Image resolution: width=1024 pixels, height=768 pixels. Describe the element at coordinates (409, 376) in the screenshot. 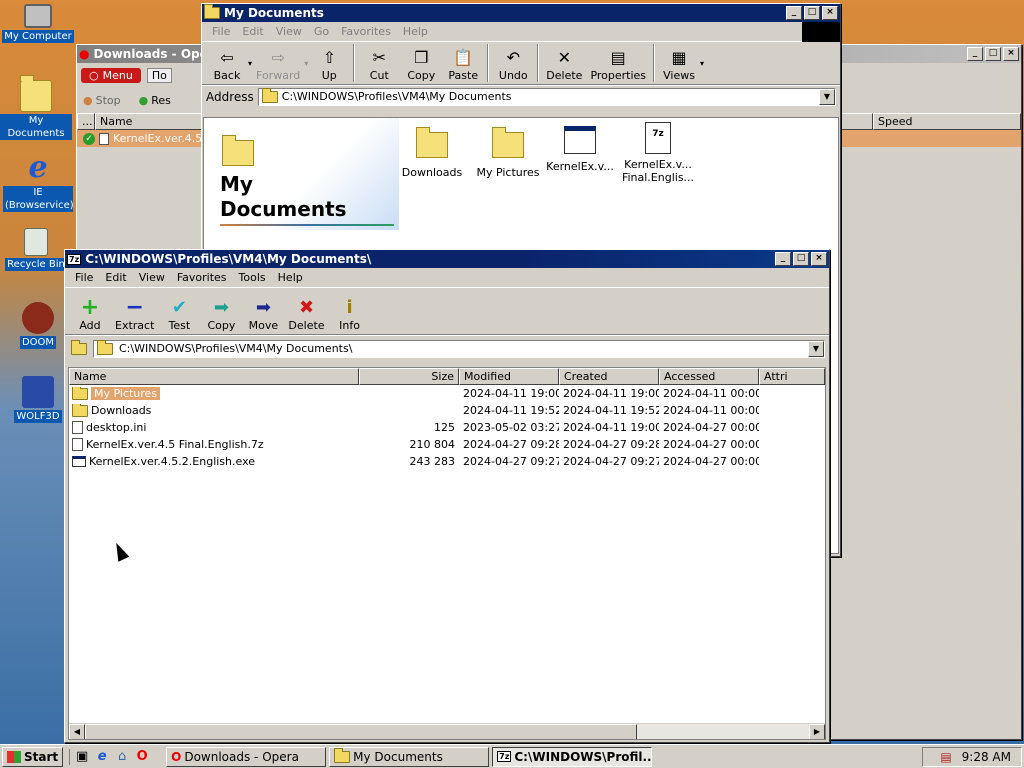

I see `column-header-size: Size` at that location.